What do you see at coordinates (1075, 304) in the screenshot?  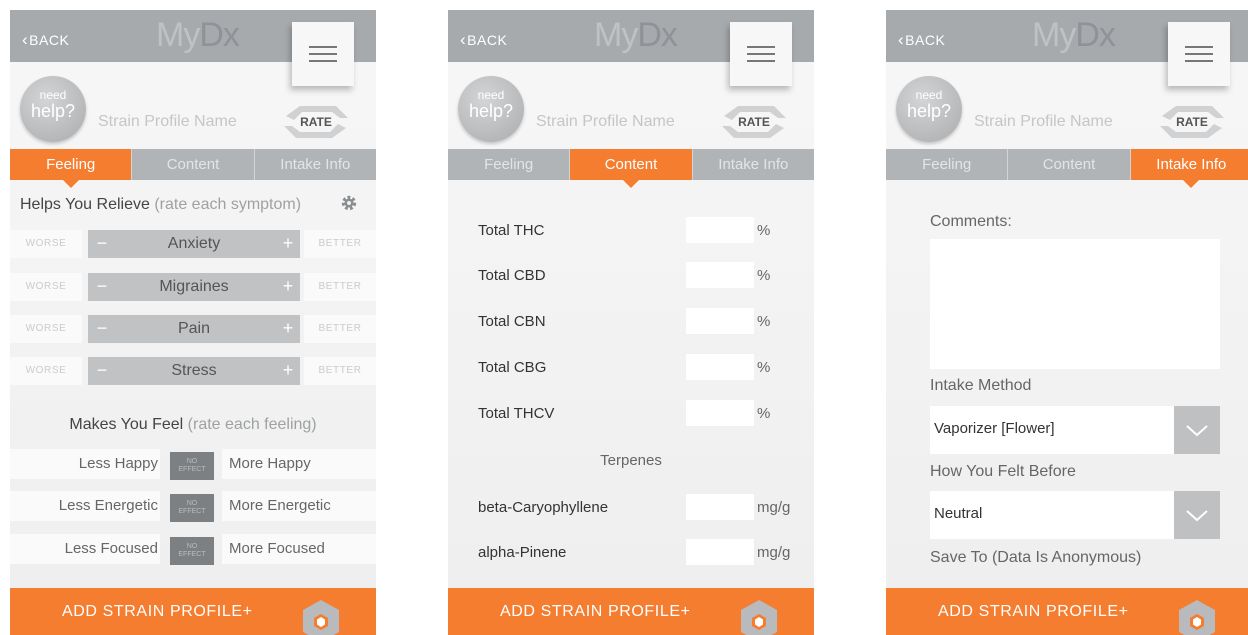 I see `comments-textarea` at bounding box center [1075, 304].